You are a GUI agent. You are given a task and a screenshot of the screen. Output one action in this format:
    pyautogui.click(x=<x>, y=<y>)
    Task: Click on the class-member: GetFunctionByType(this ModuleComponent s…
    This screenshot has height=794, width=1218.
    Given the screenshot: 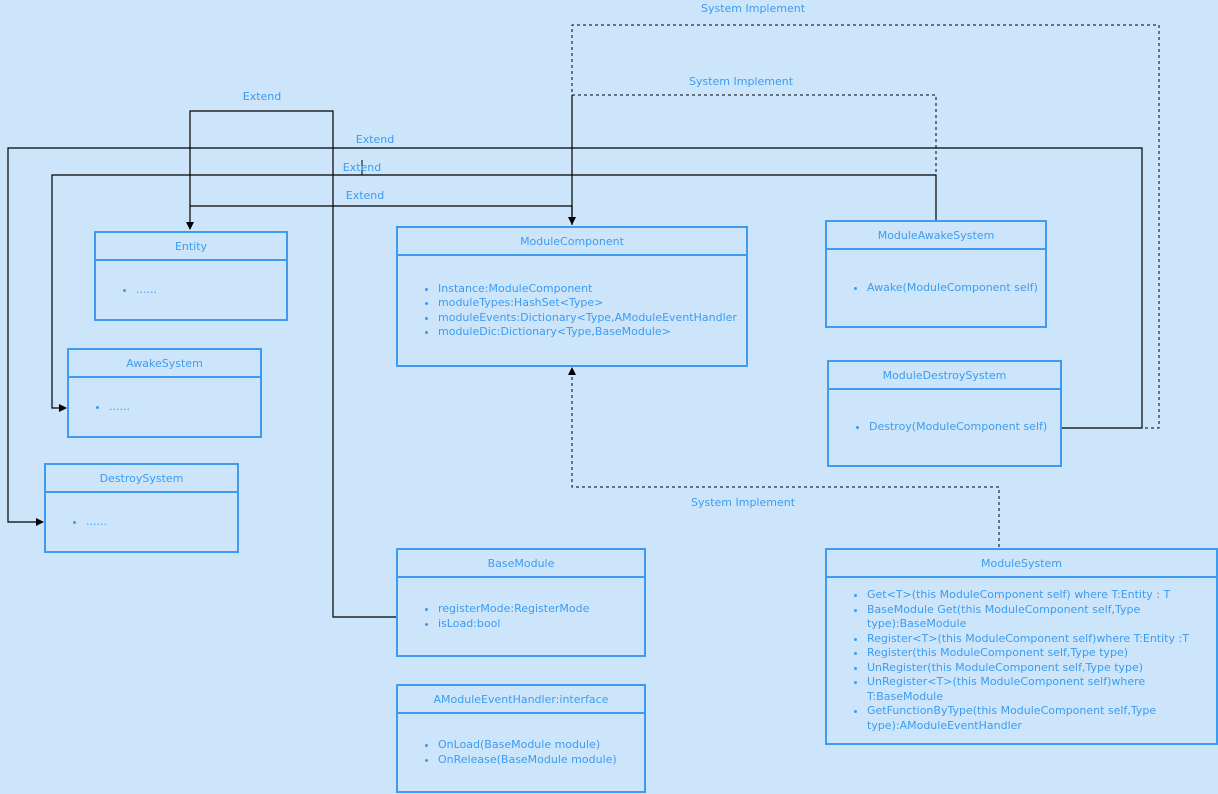 What is the action you would take?
    pyautogui.click(x=1031, y=718)
    